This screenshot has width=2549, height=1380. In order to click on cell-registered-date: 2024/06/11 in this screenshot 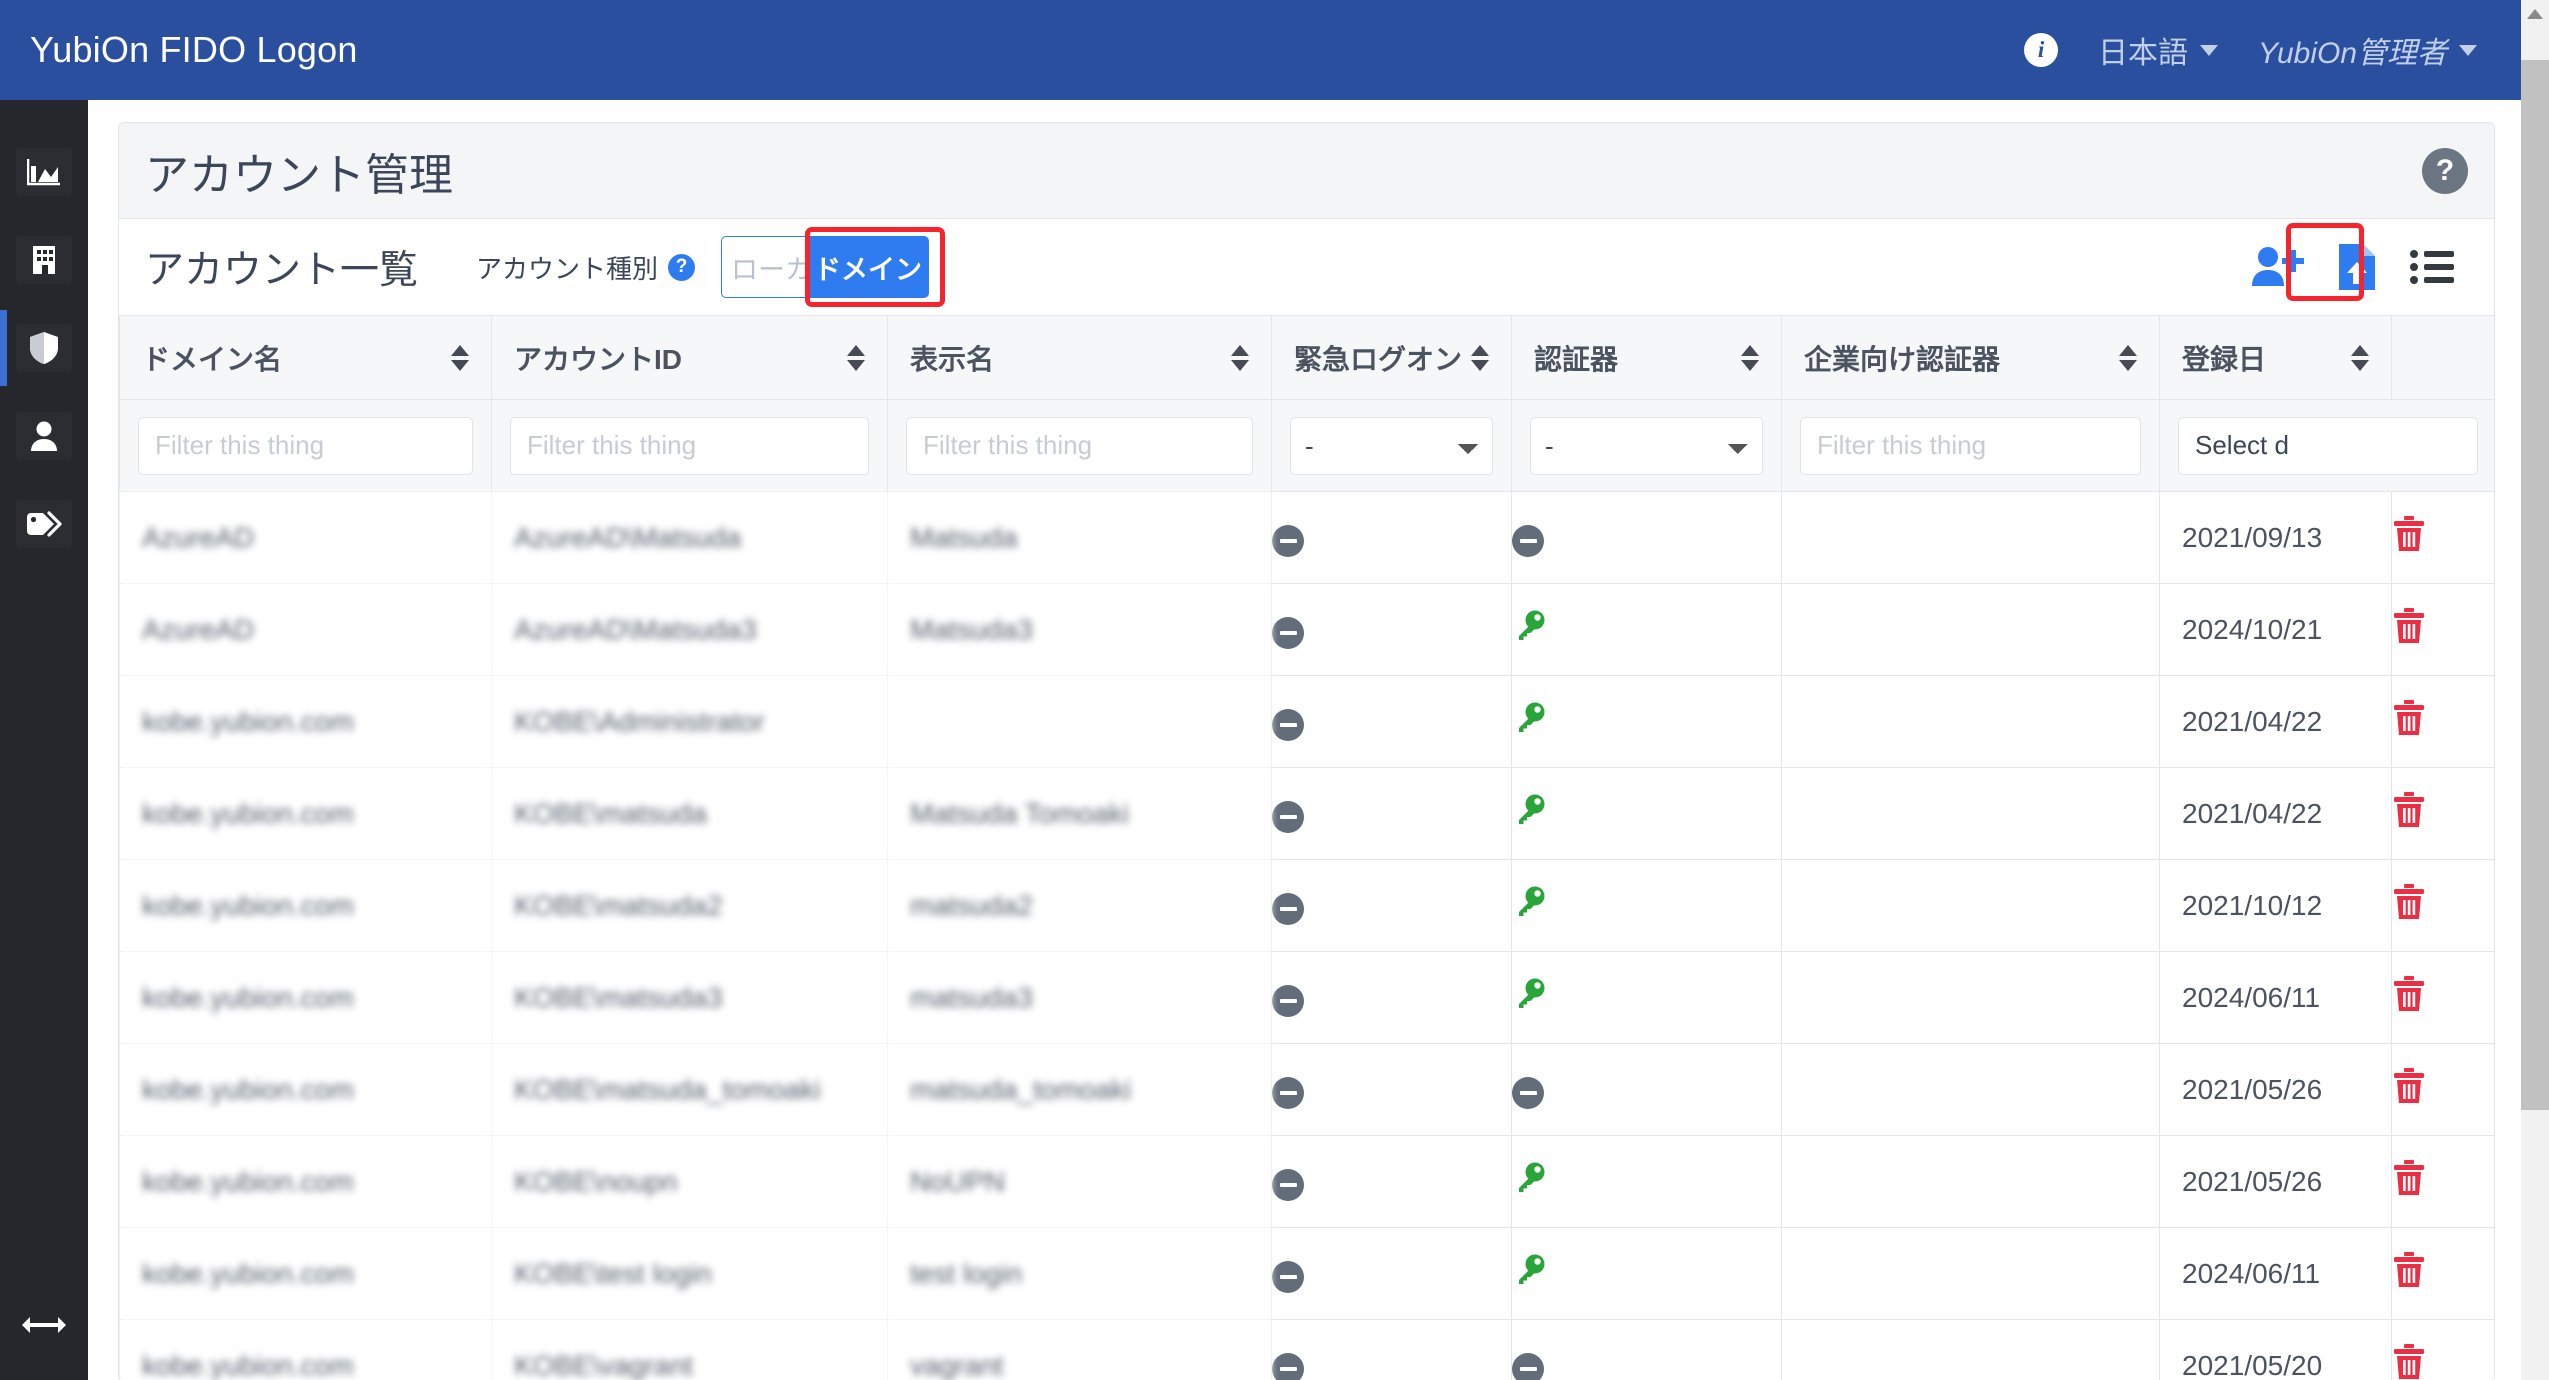, I will do `click(2275, 997)`.